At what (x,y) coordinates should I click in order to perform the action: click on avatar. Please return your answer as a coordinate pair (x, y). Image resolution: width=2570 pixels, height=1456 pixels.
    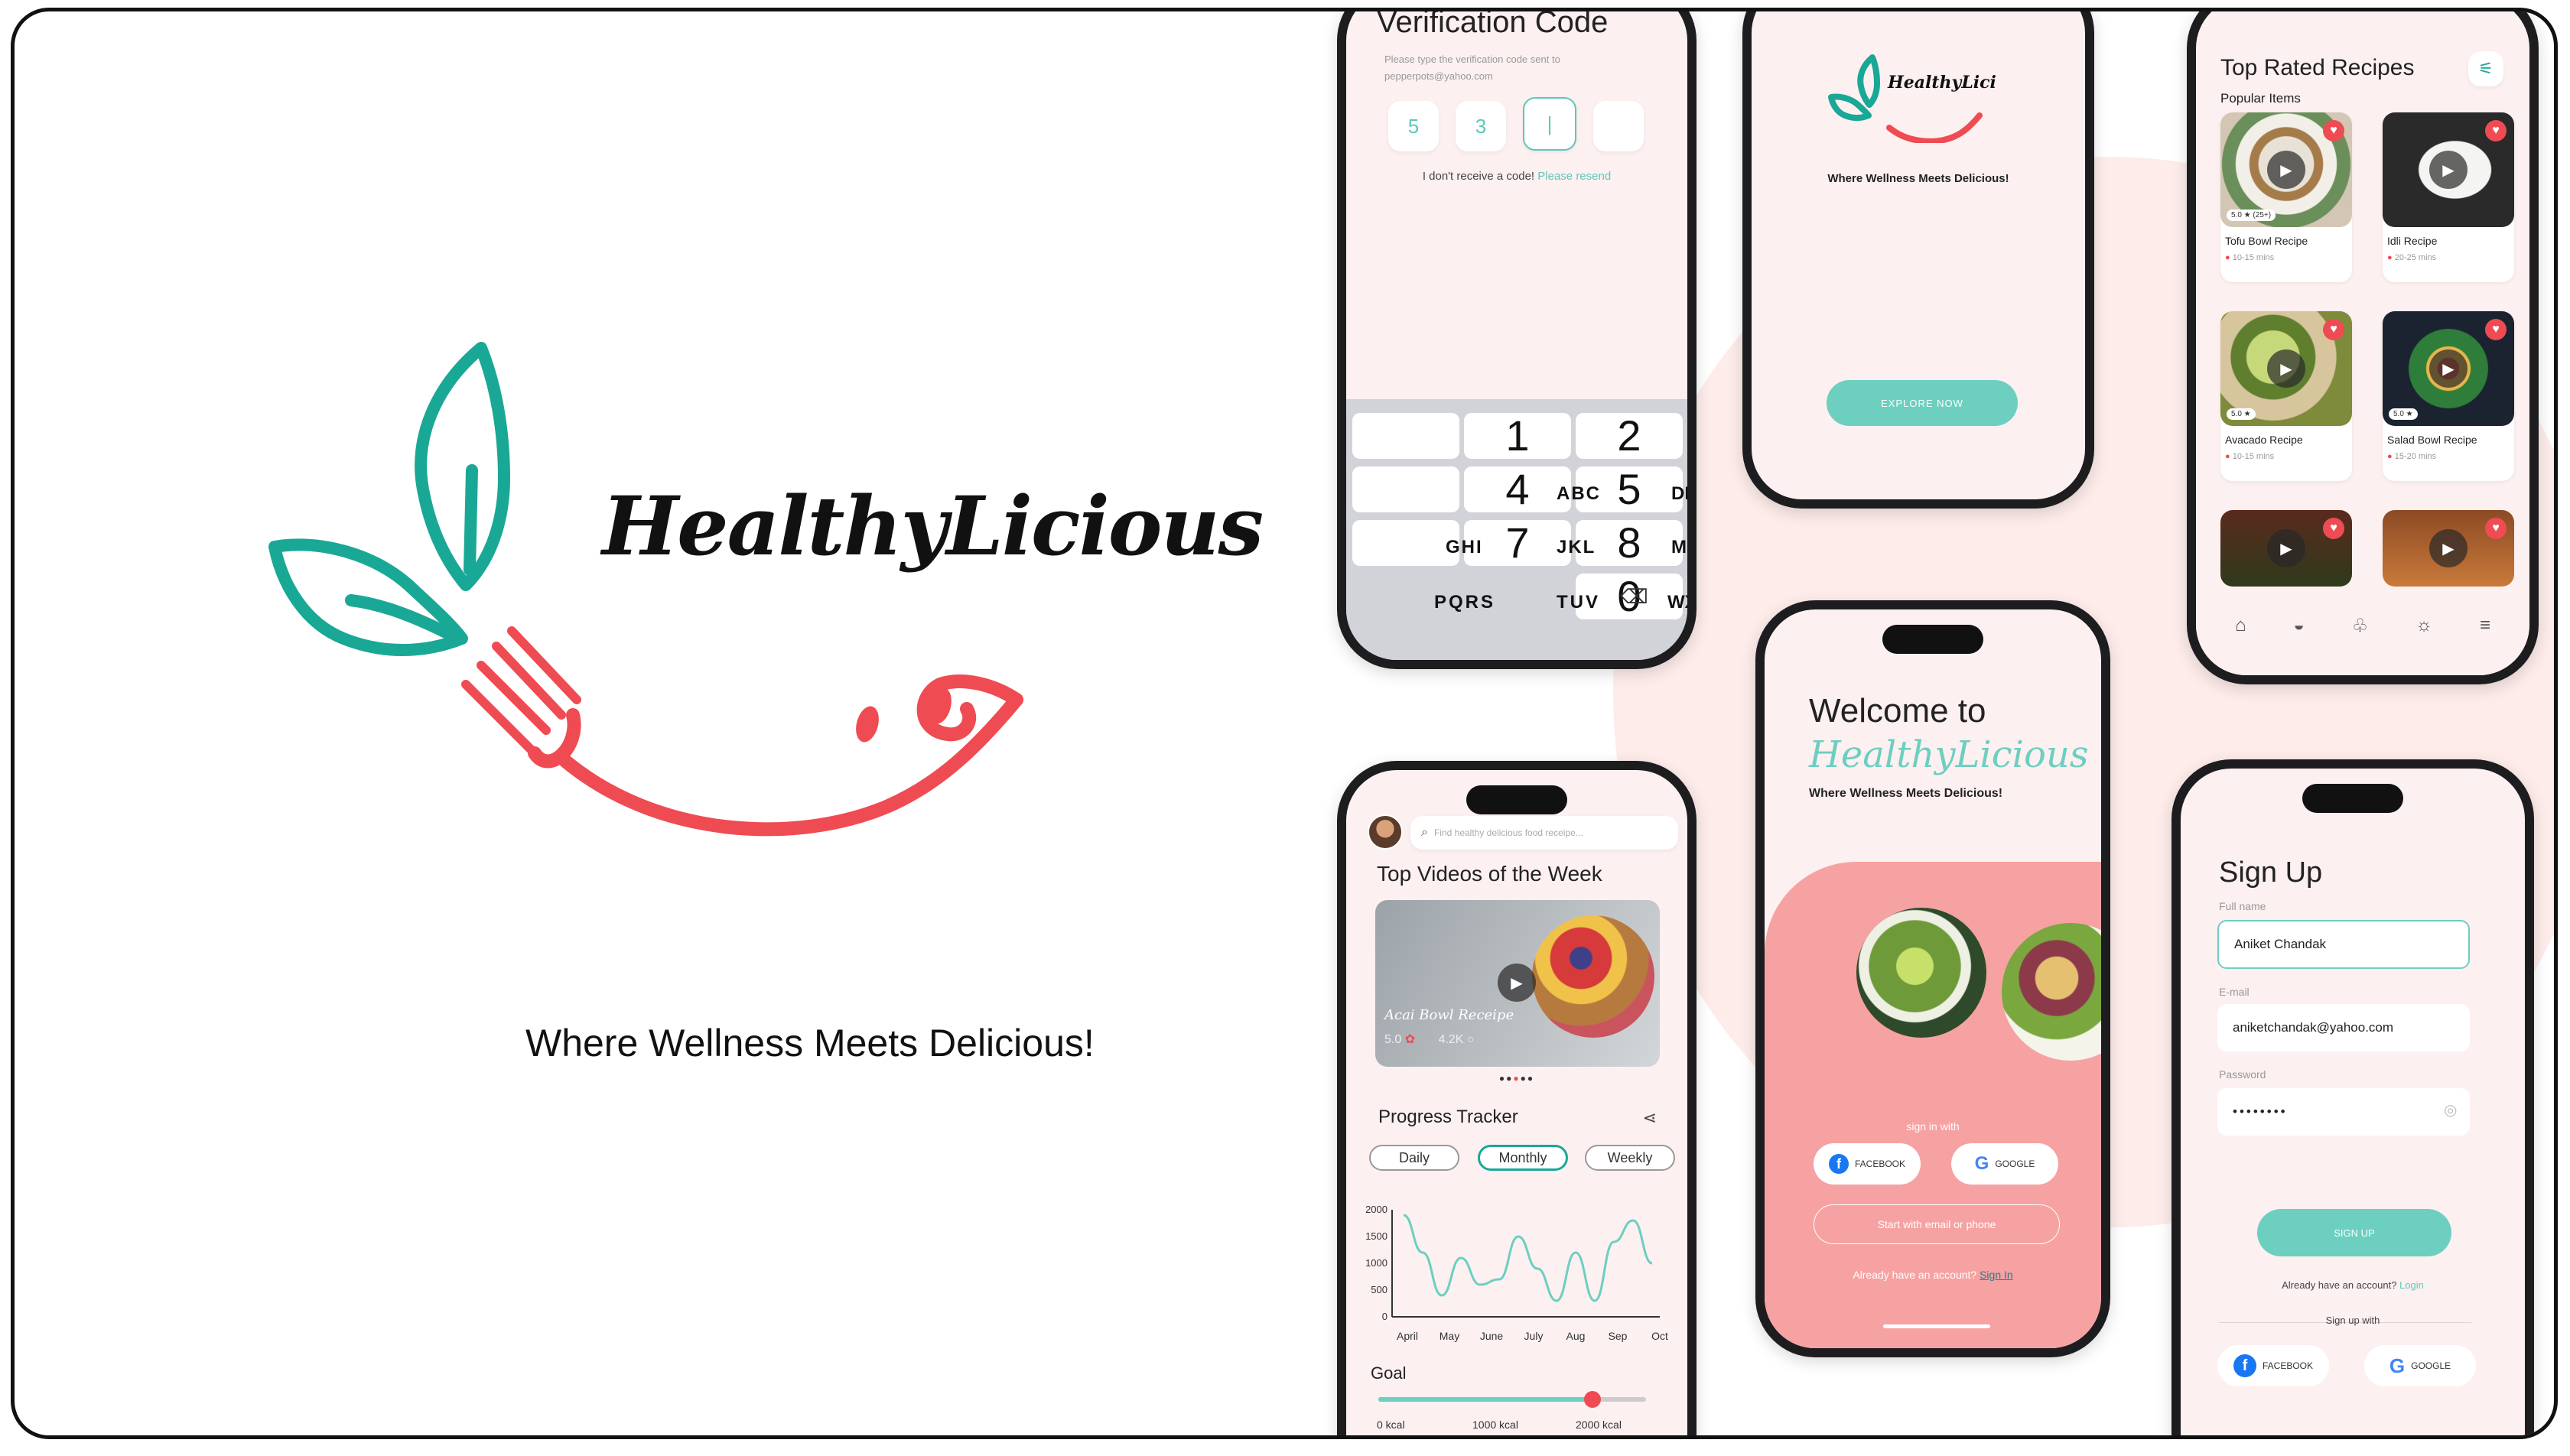
    Looking at the image, I should click on (1385, 832).